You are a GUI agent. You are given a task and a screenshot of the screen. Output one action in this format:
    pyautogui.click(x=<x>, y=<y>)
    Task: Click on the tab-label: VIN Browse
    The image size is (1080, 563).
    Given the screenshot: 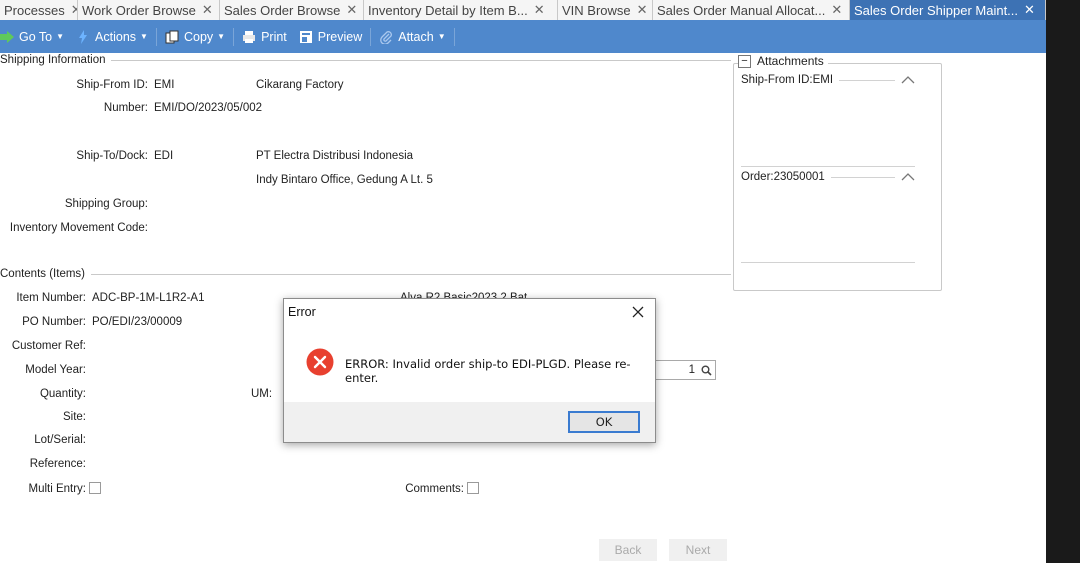 What is the action you would take?
    pyautogui.click(x=596, y=10)
    